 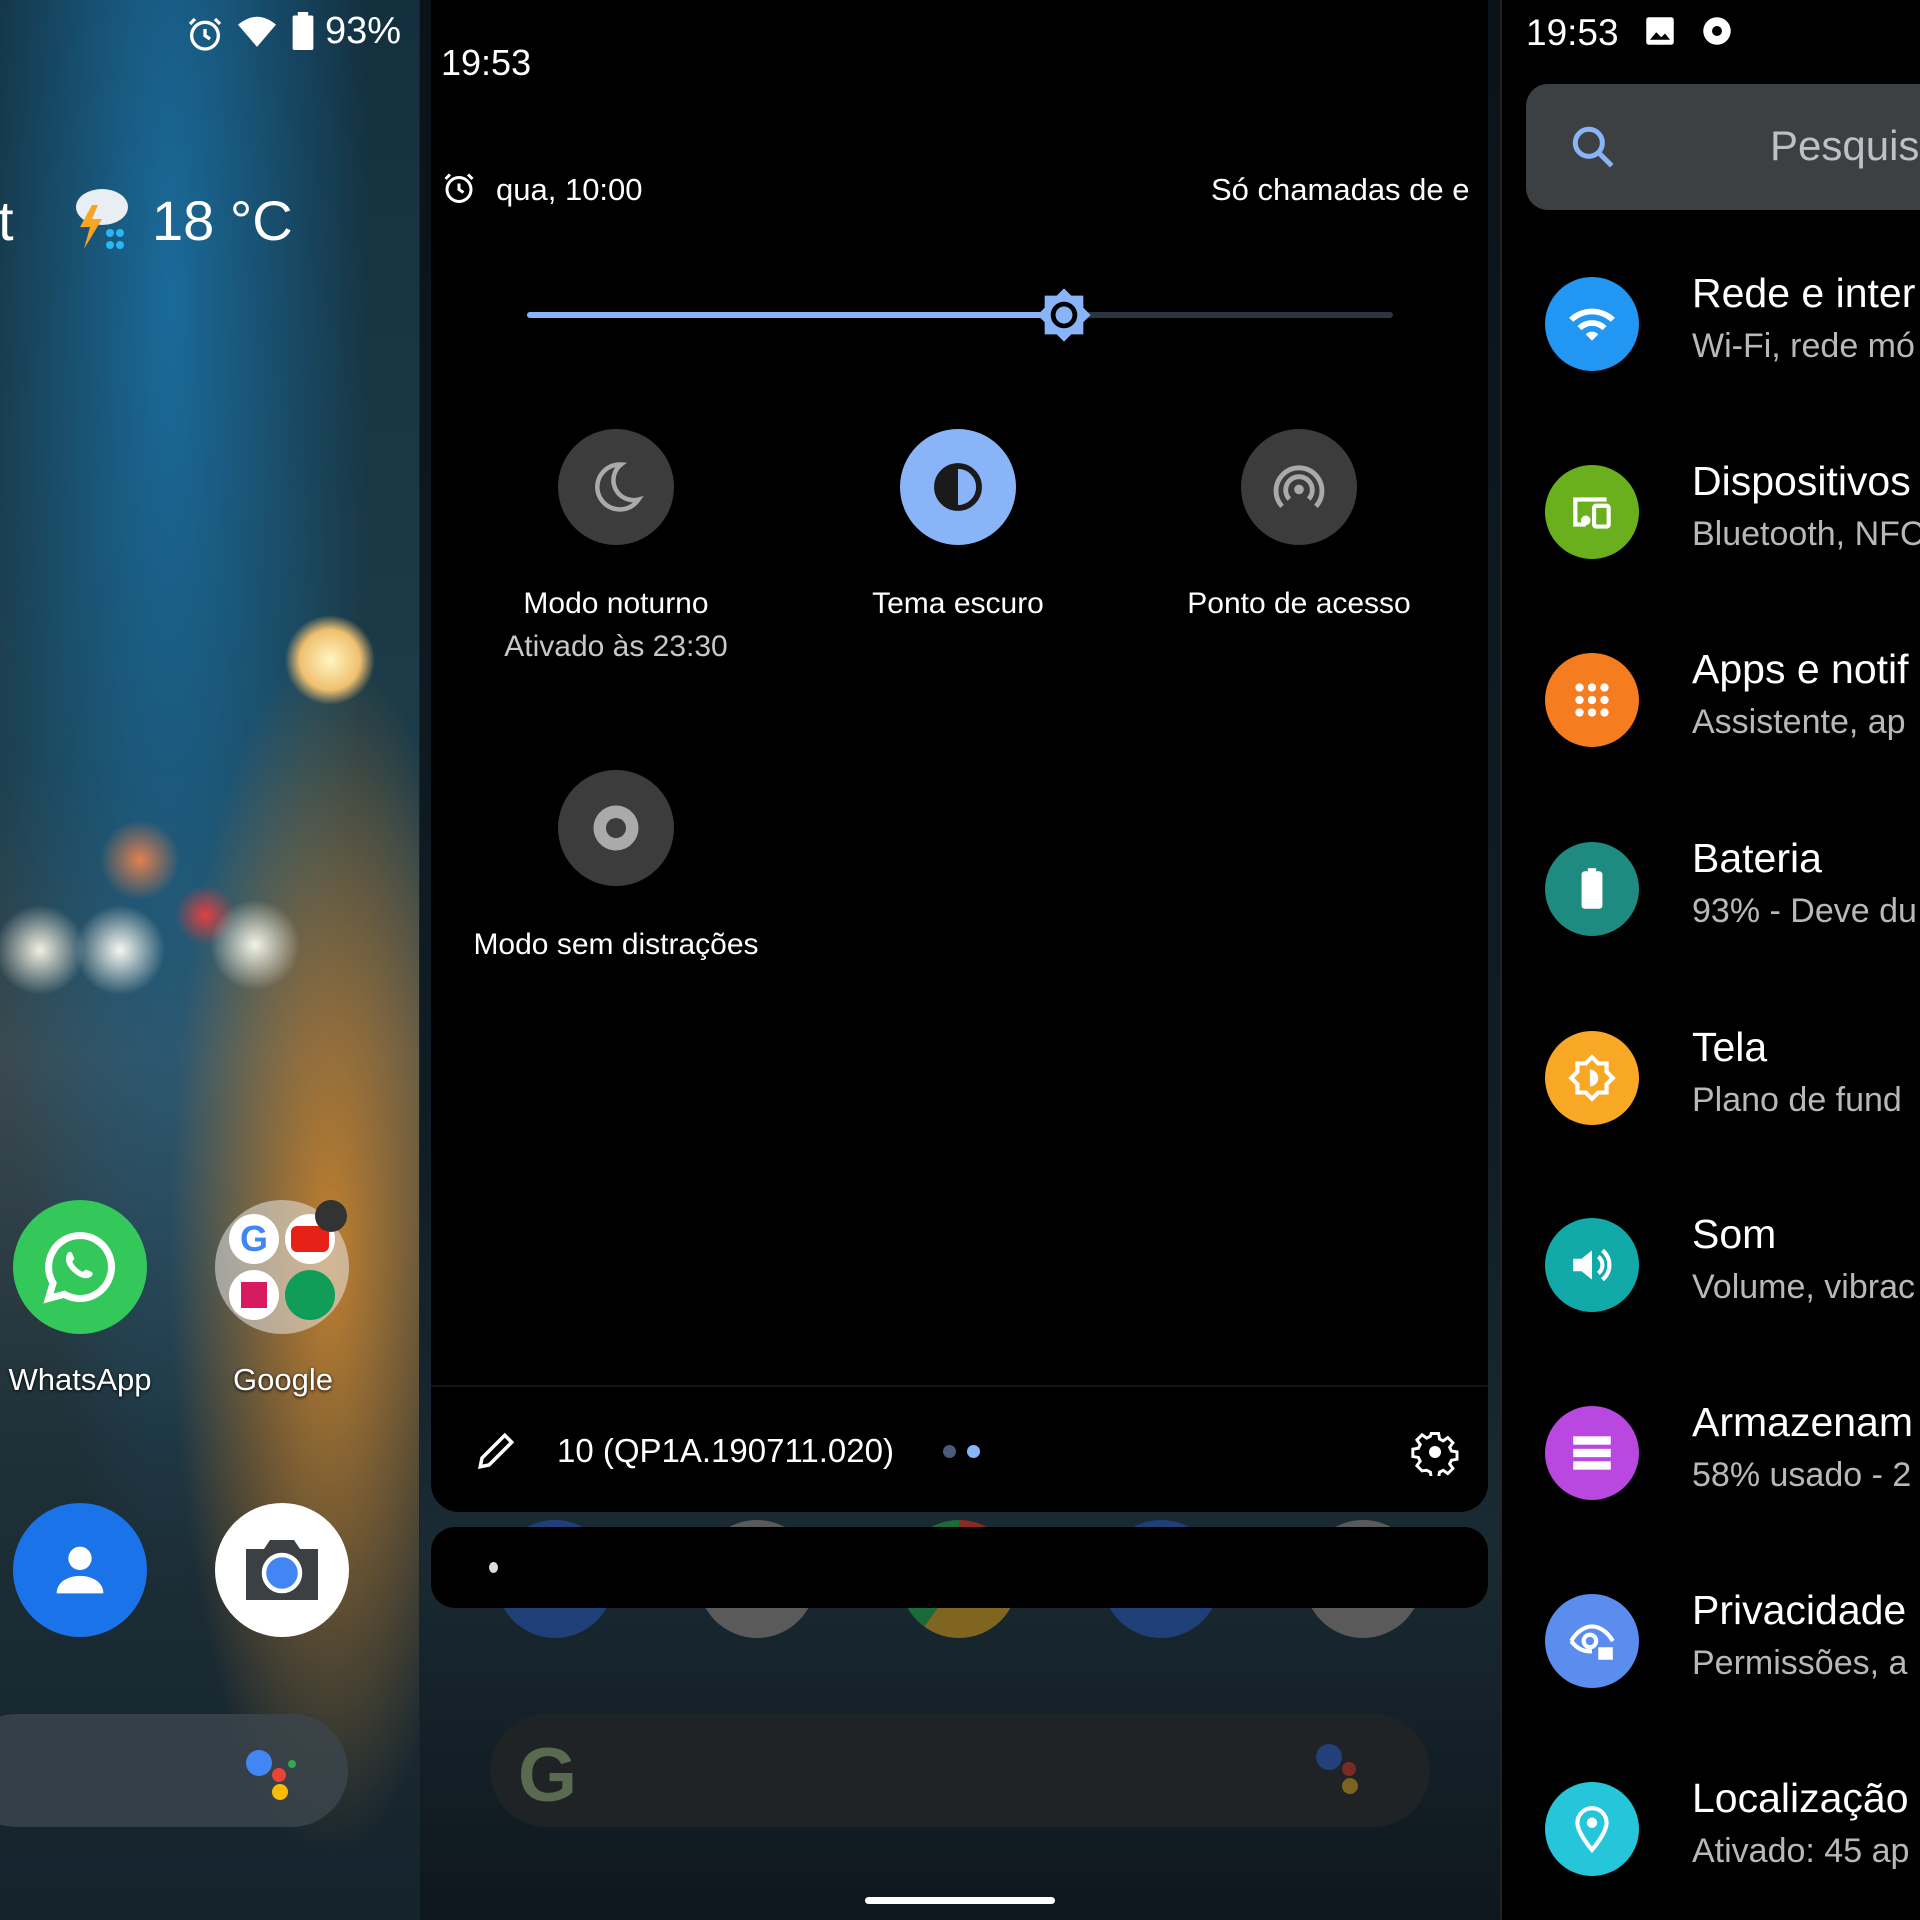 I want to click on tile-night-mode, so click(x=616, y=487).